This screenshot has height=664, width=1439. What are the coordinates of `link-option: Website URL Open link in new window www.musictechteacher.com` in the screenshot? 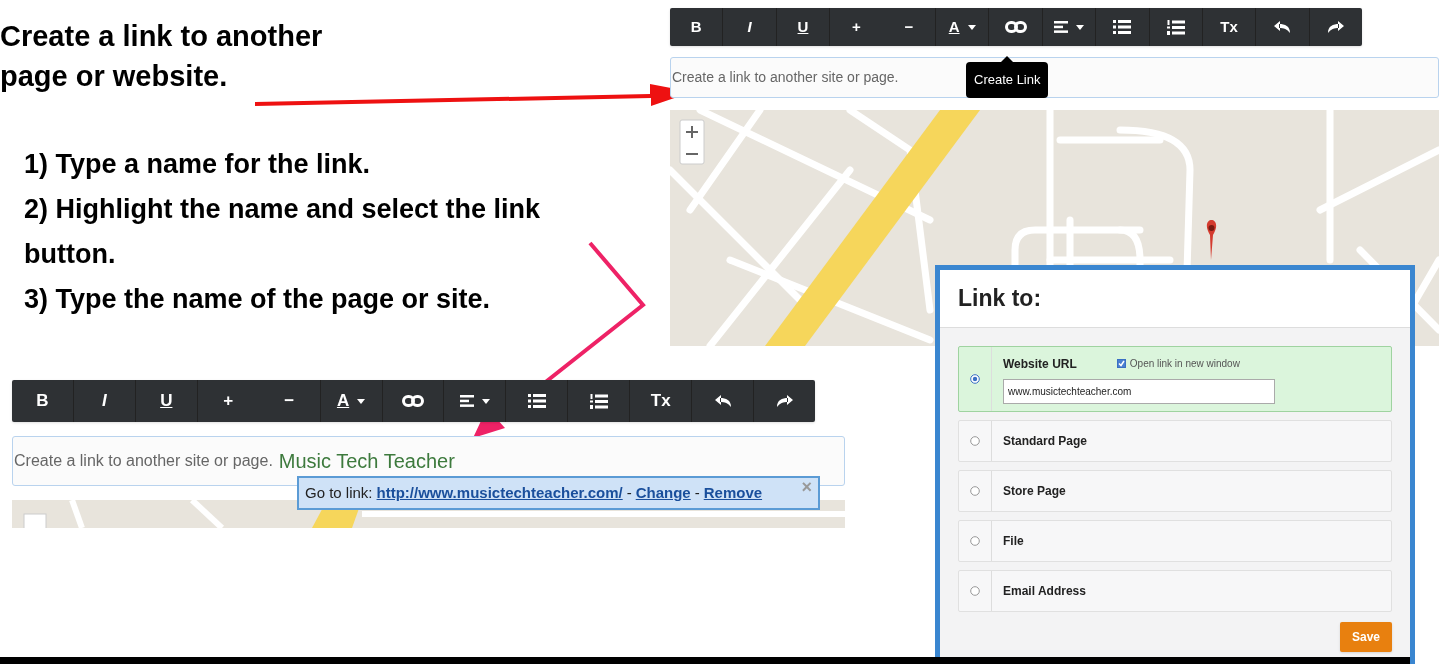 It's located at (1175, 379).